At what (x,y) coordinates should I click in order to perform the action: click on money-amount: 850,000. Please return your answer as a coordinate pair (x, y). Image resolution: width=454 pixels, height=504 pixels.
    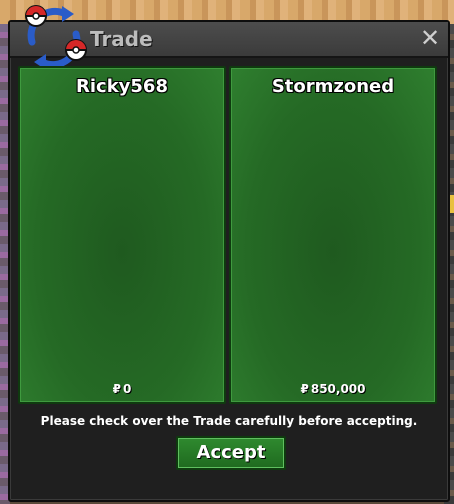
    Looking at the image, I should click on (338, 389).